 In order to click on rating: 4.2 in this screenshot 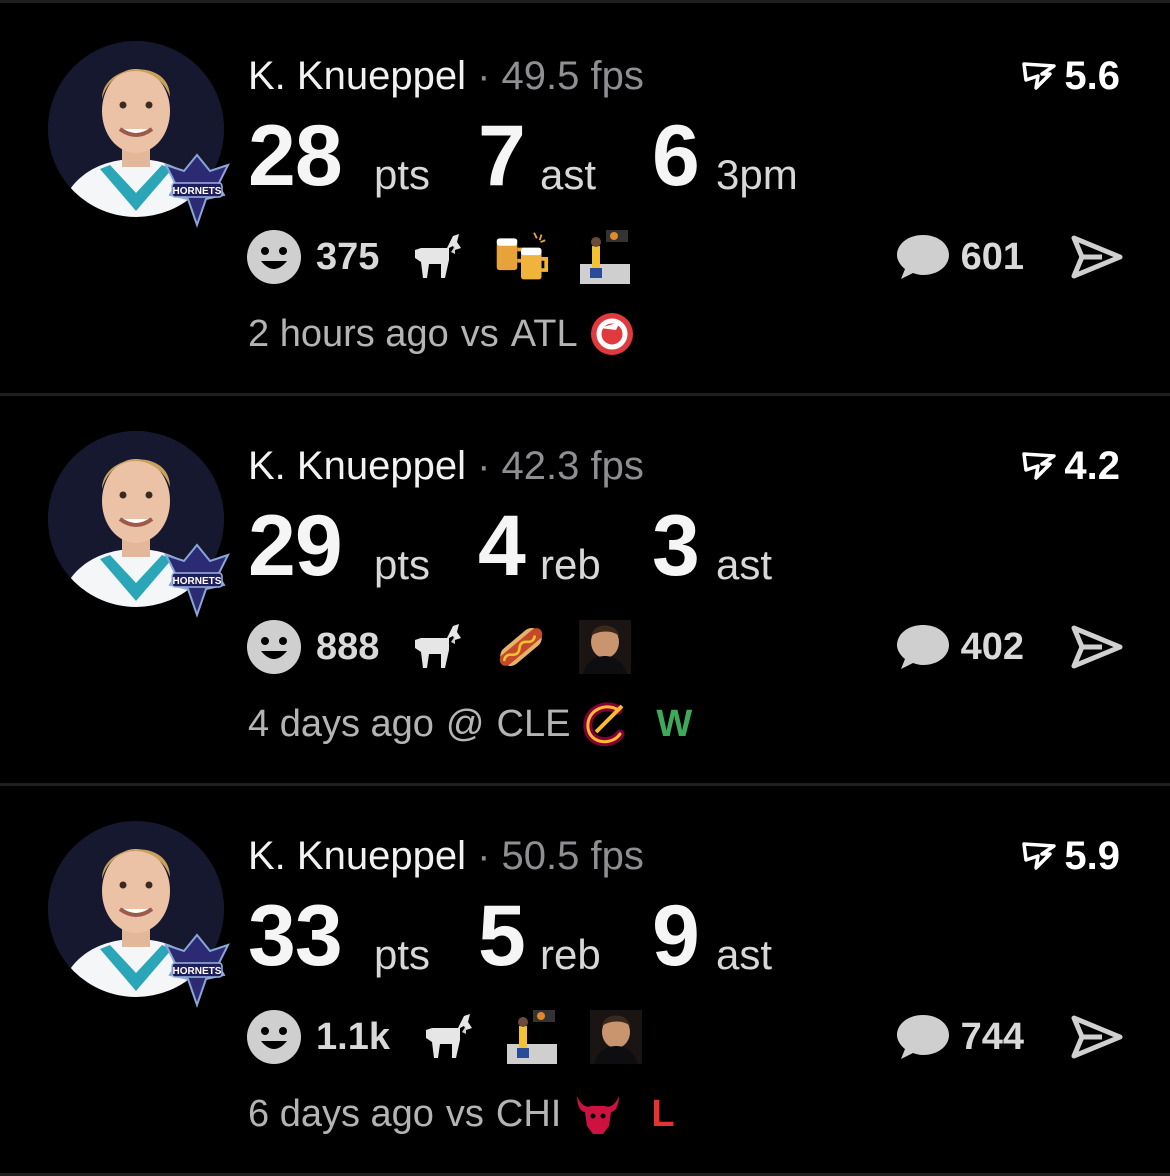, I will do `click(1071, 466)`.